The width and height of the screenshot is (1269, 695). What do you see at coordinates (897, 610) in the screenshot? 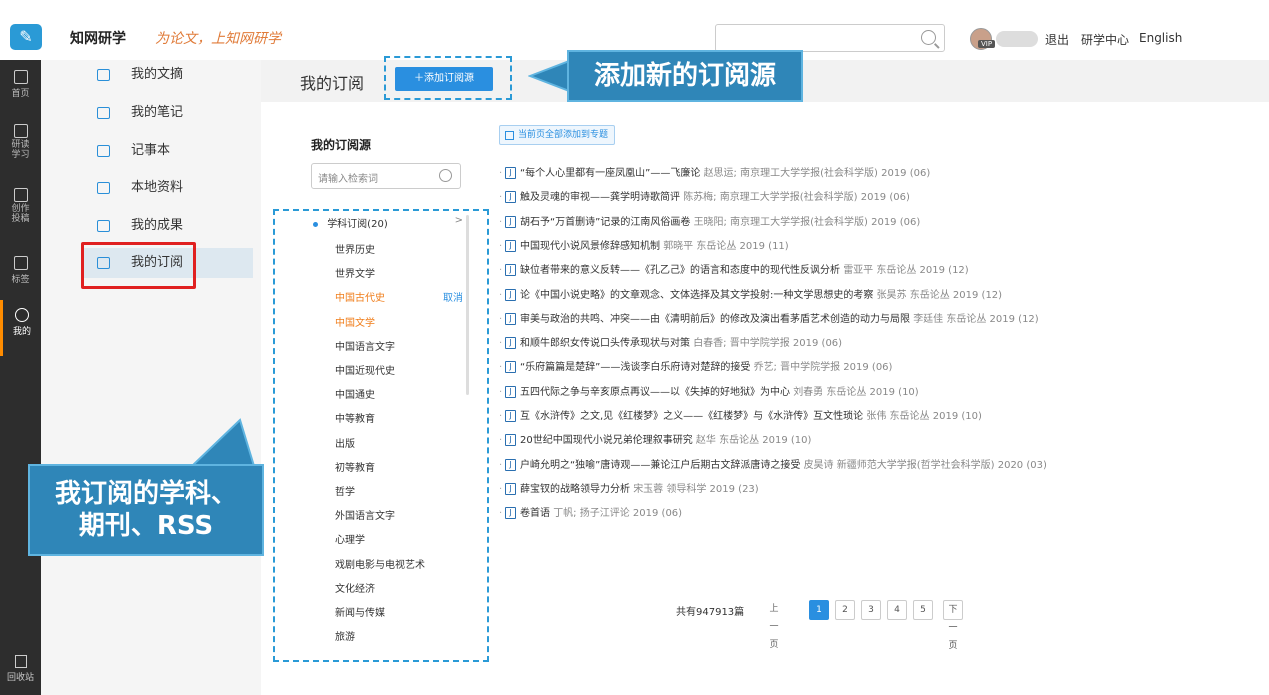
I see `page-button: 4` at bounding box center [897, 610].